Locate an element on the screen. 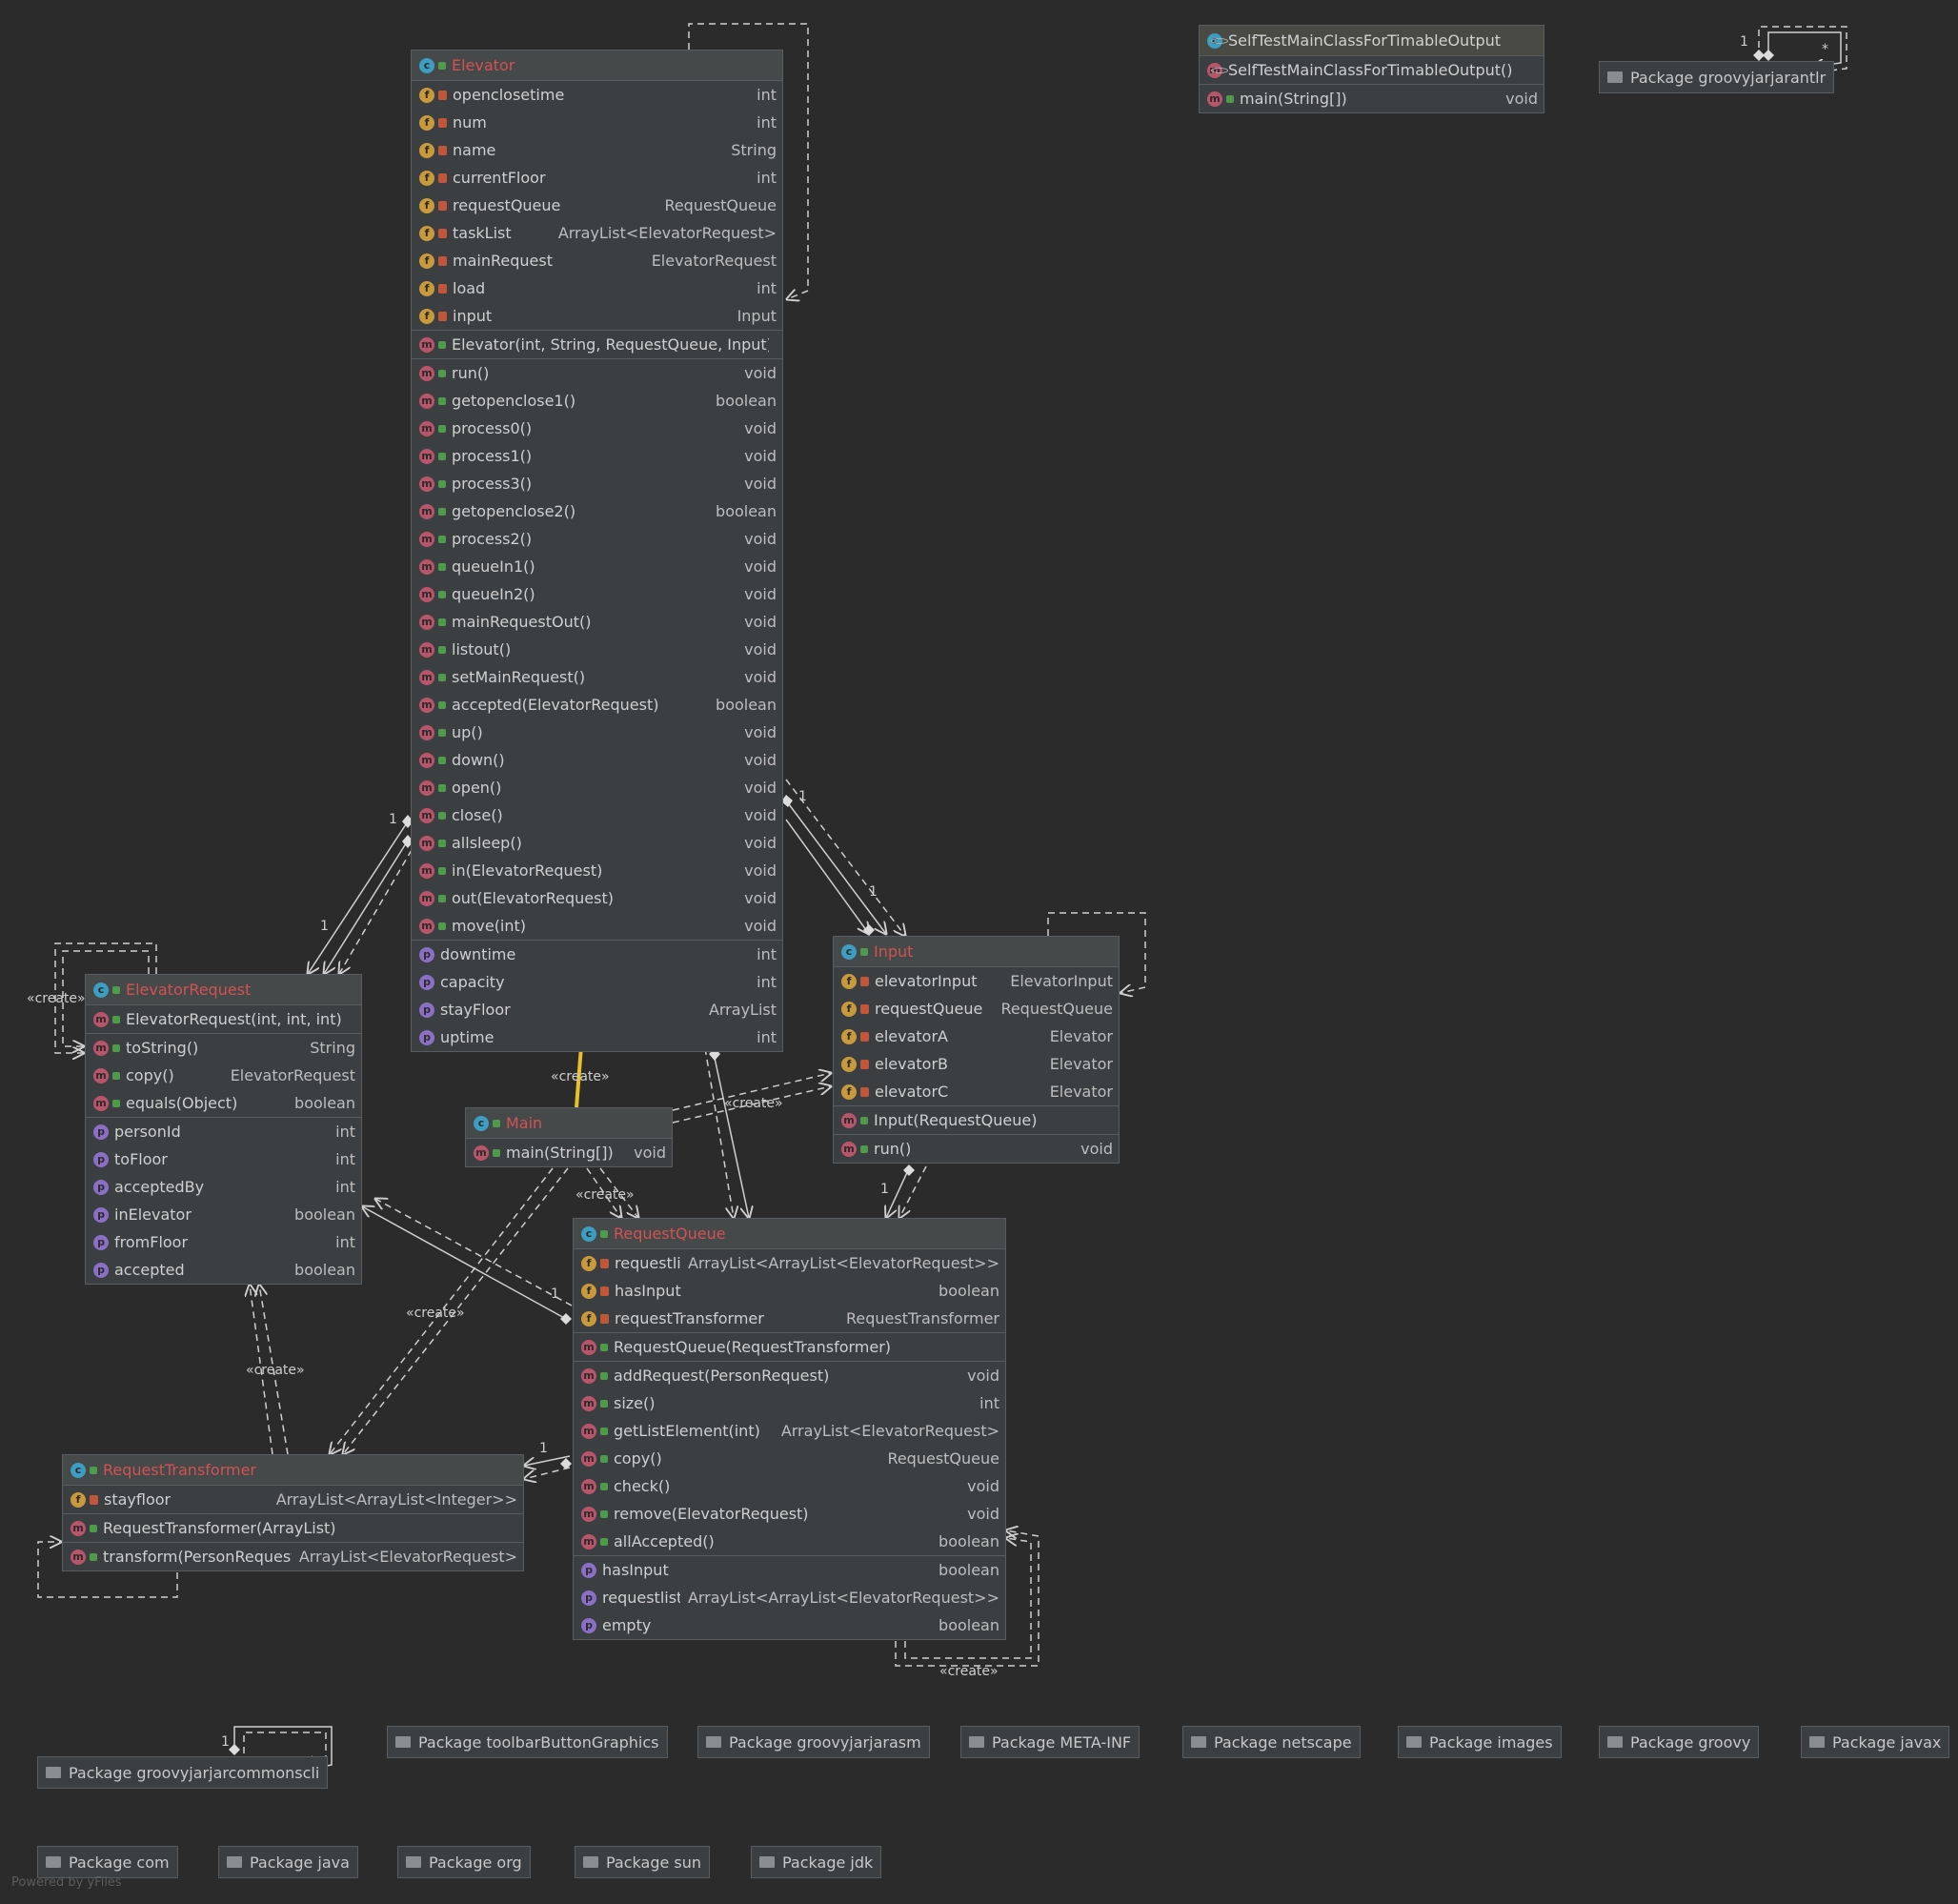 The height and width of the screenshot is (1904, 1958). class-member-row: f elevatorC Elevator is located at coordinates (977, 1091).